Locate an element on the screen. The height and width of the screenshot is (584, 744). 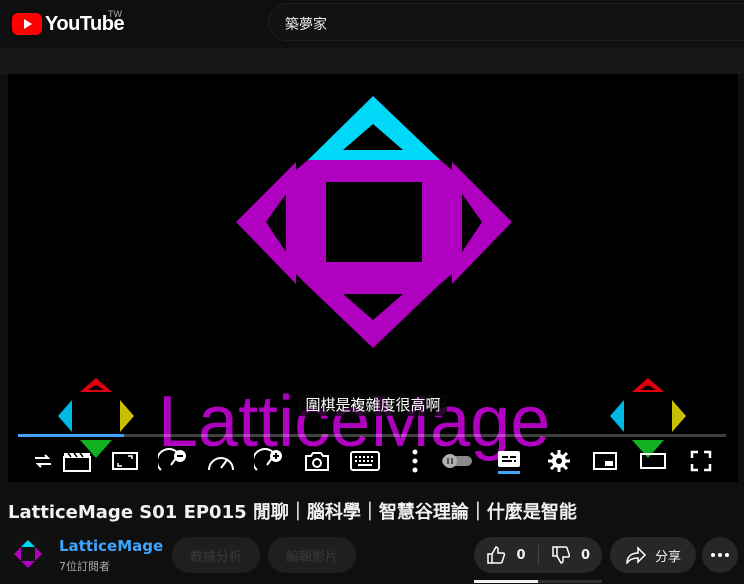
screenshot-button is located at coordinates (317, 461).